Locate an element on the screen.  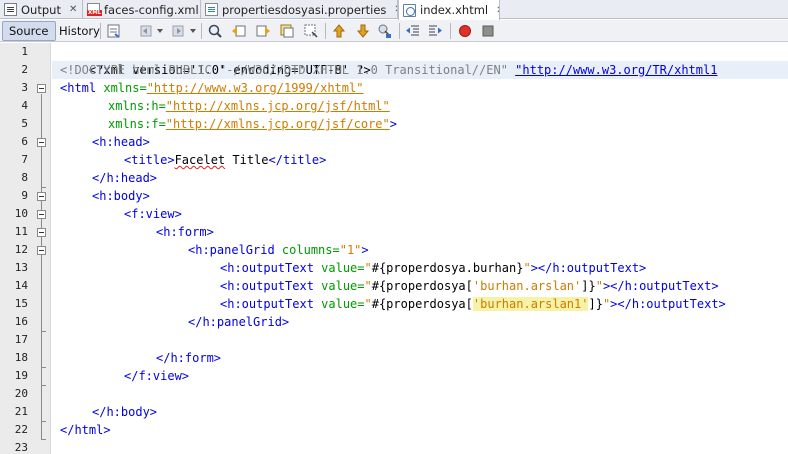
view-open-tag: <f:view> is located at coordinates (153, 214).